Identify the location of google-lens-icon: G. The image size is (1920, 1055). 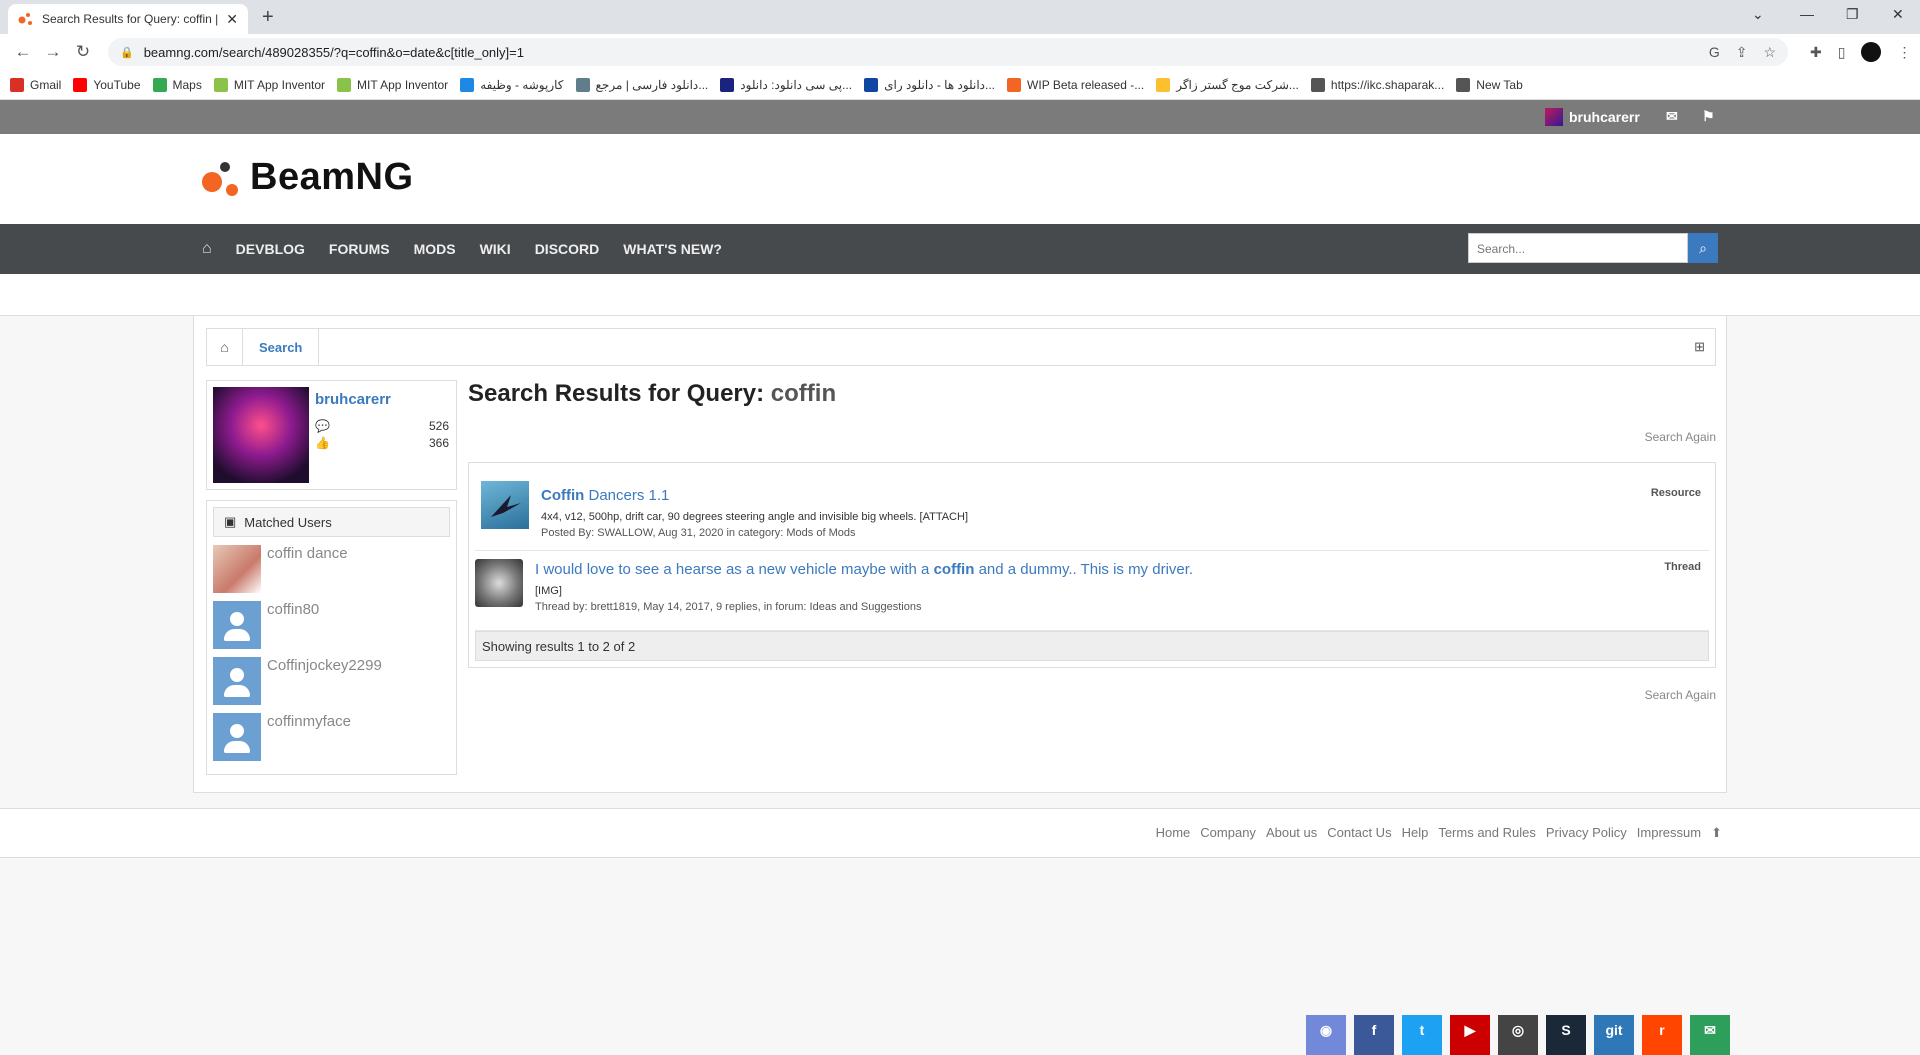
(1714, 52).